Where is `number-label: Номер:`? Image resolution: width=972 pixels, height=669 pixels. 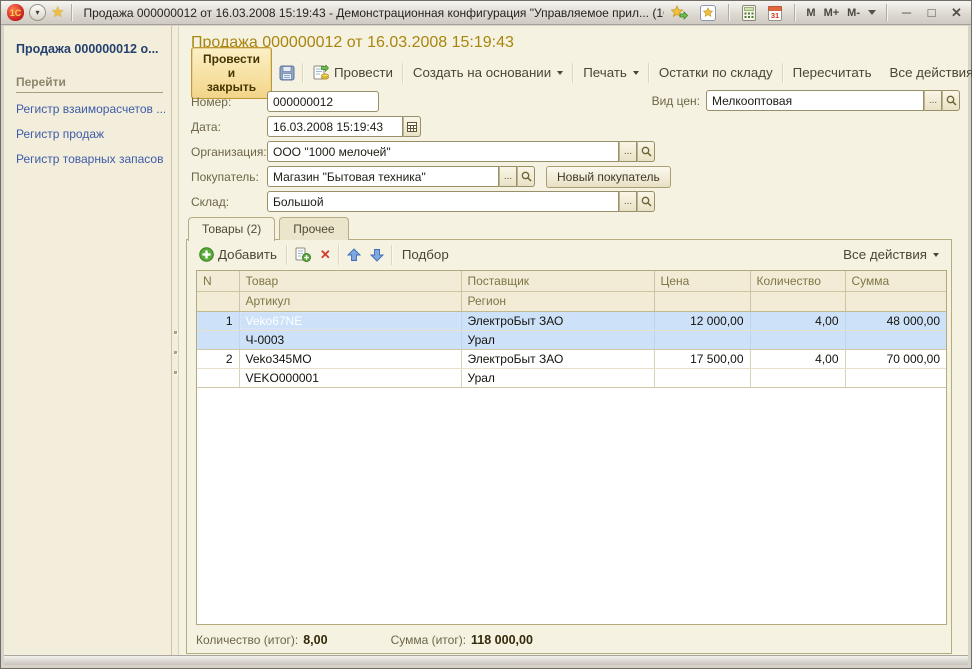
number-label: Номер: is located at coordinates (211, 101).